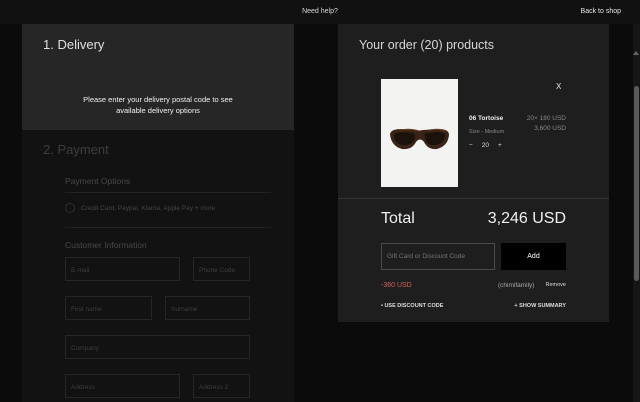 This screenshot has height=402, width=640. I want to click on product-image, so click(419, 133).